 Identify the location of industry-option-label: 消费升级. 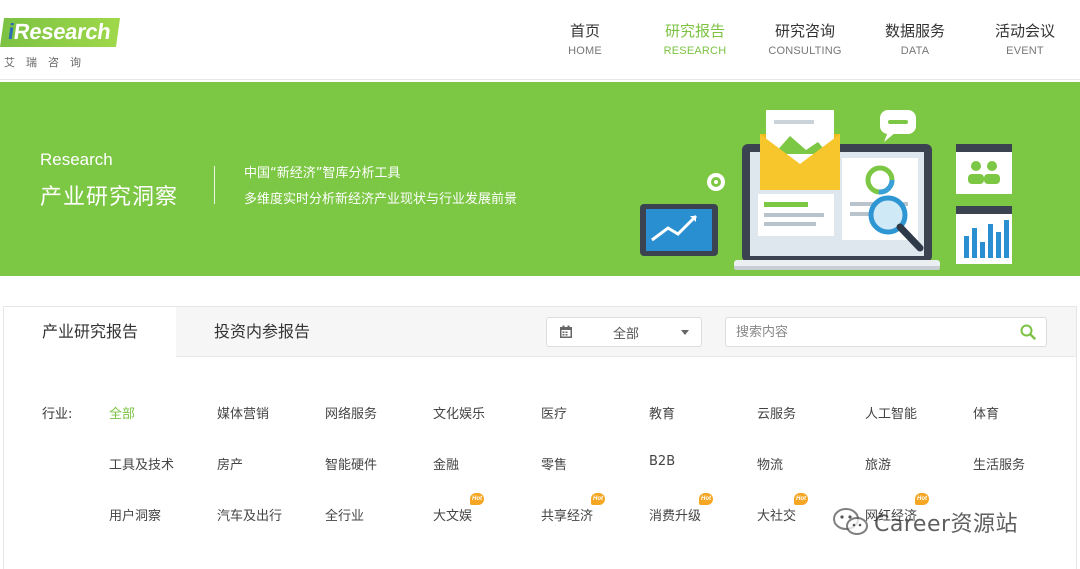
(675, 516).